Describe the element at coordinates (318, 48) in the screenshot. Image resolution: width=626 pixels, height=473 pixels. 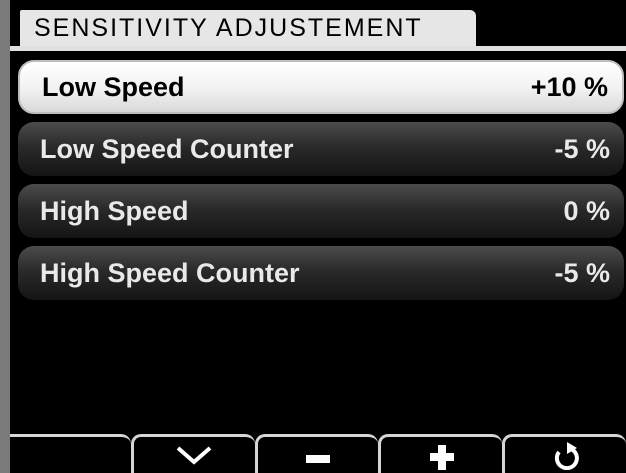
I see `title-divider` at that location.